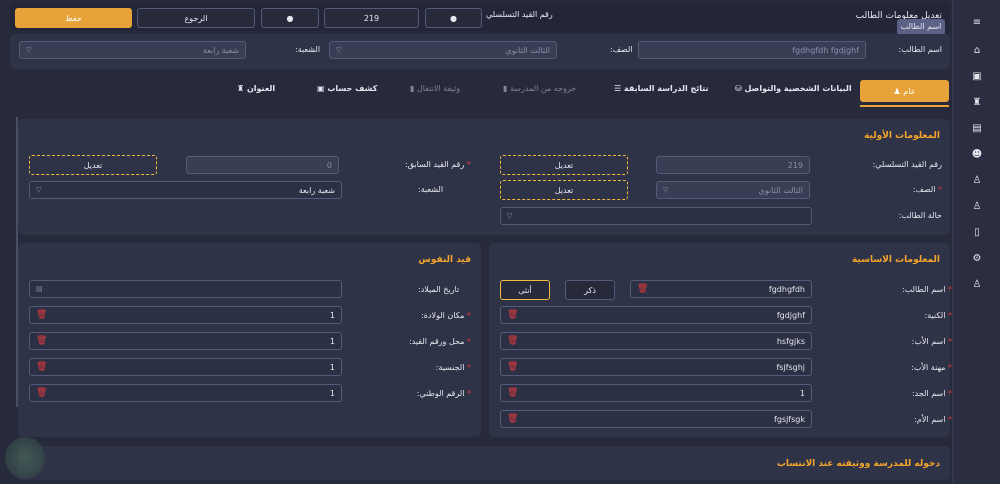 The image size is (1000, 484). I want to click on grade-select: الثالث الثانوي ▽, so click(733, 190).